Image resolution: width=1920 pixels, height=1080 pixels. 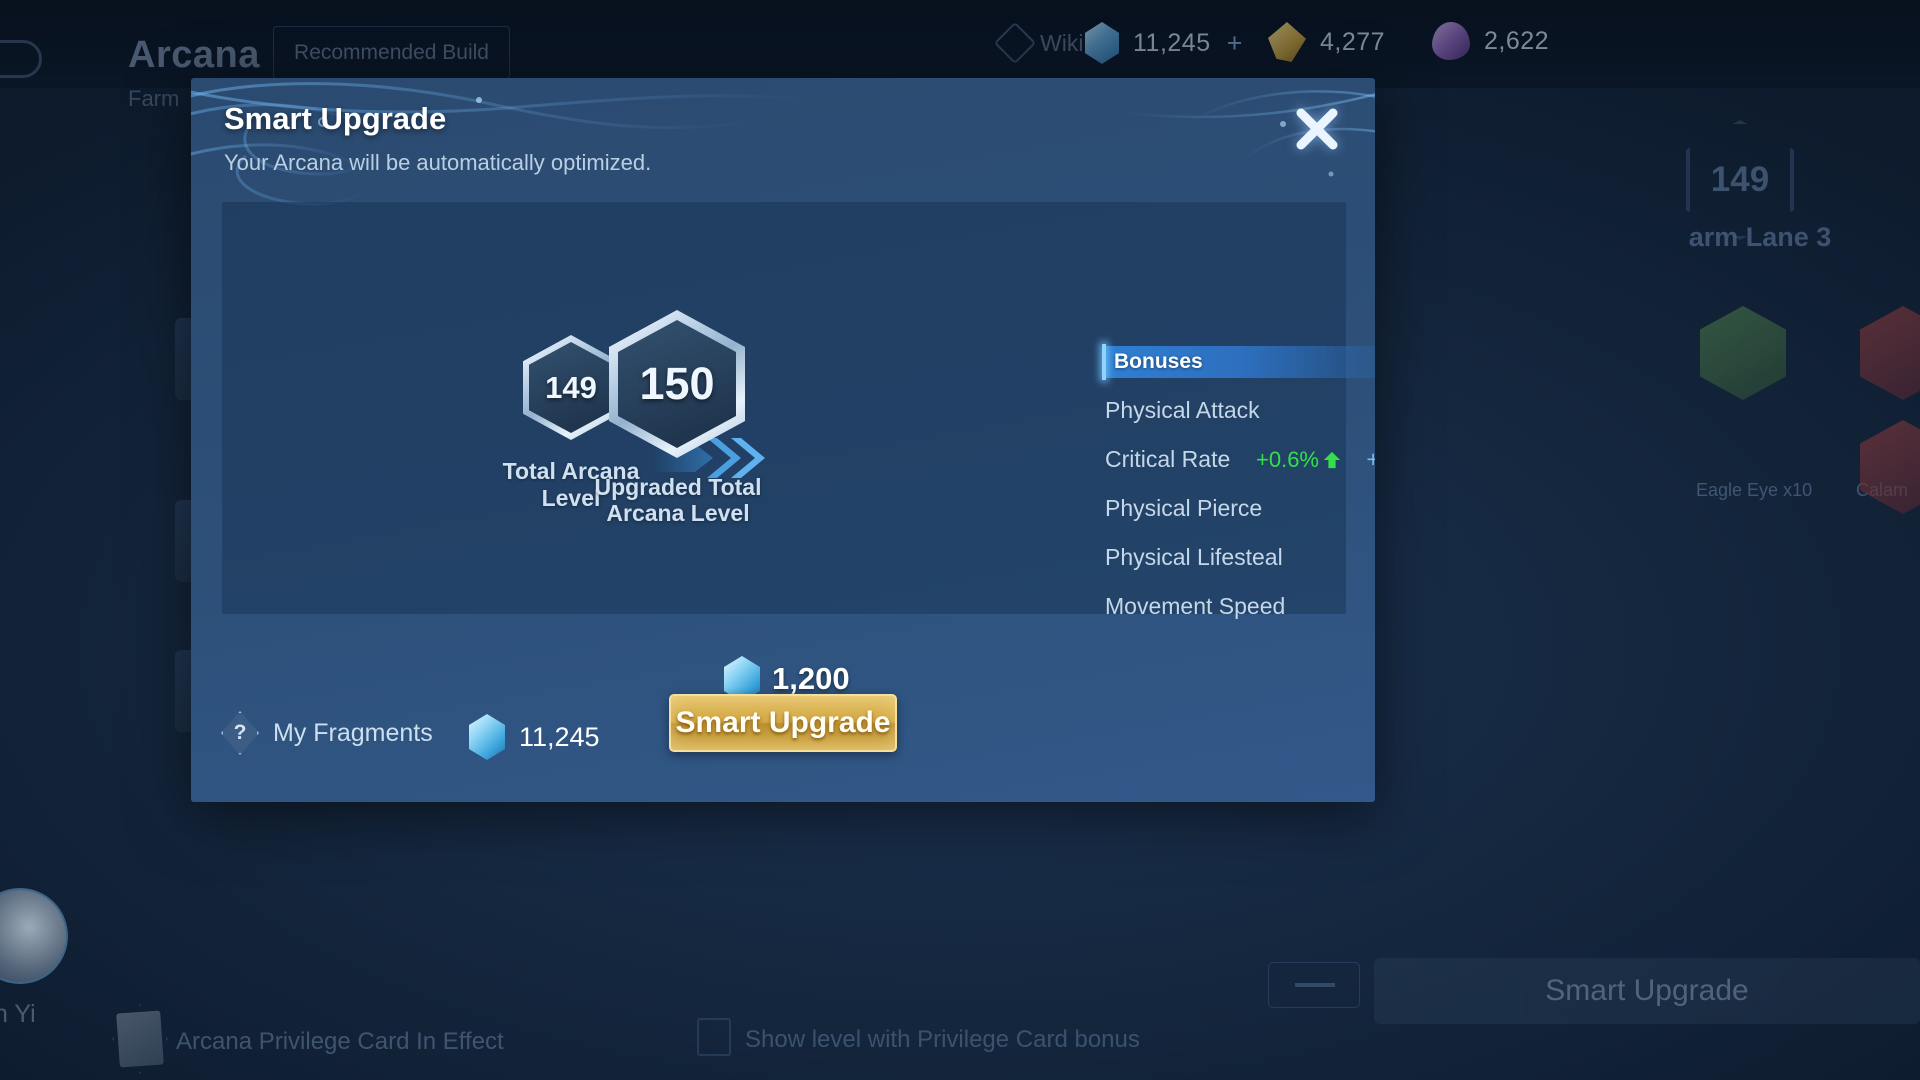 I want to click on privilege-card-icon, so click(x=140, y=1039).